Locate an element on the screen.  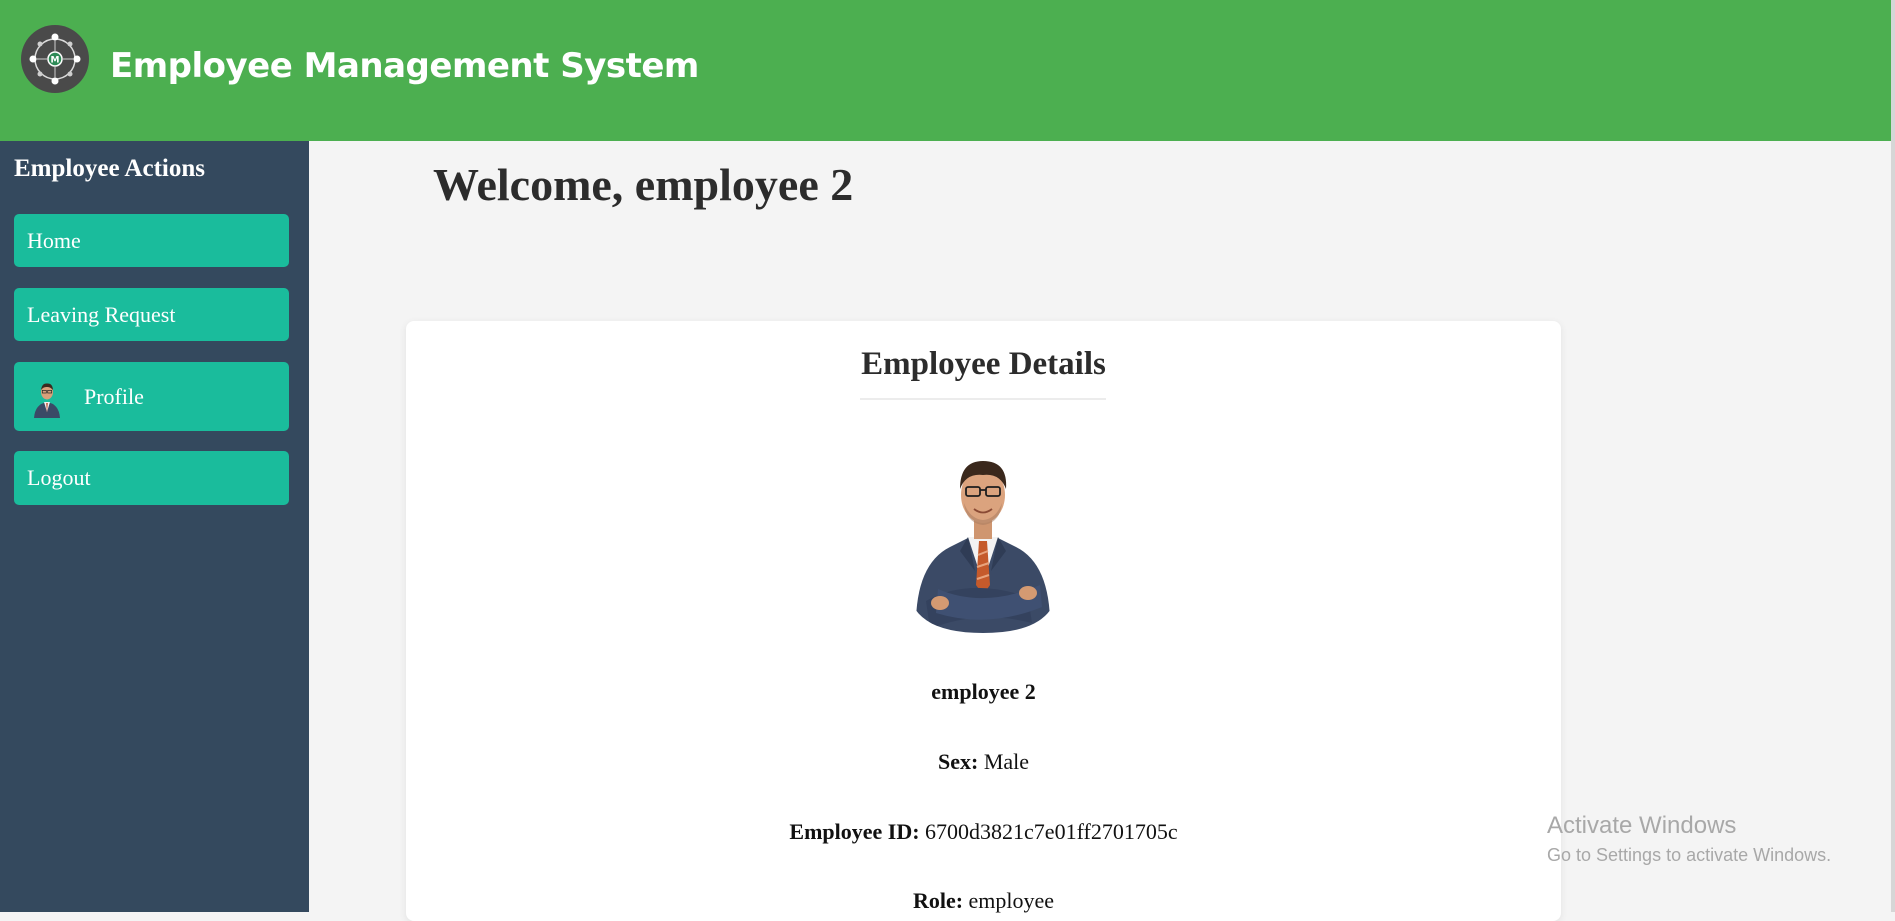
card-title: Employee Details is located at coordinates (983, 364).